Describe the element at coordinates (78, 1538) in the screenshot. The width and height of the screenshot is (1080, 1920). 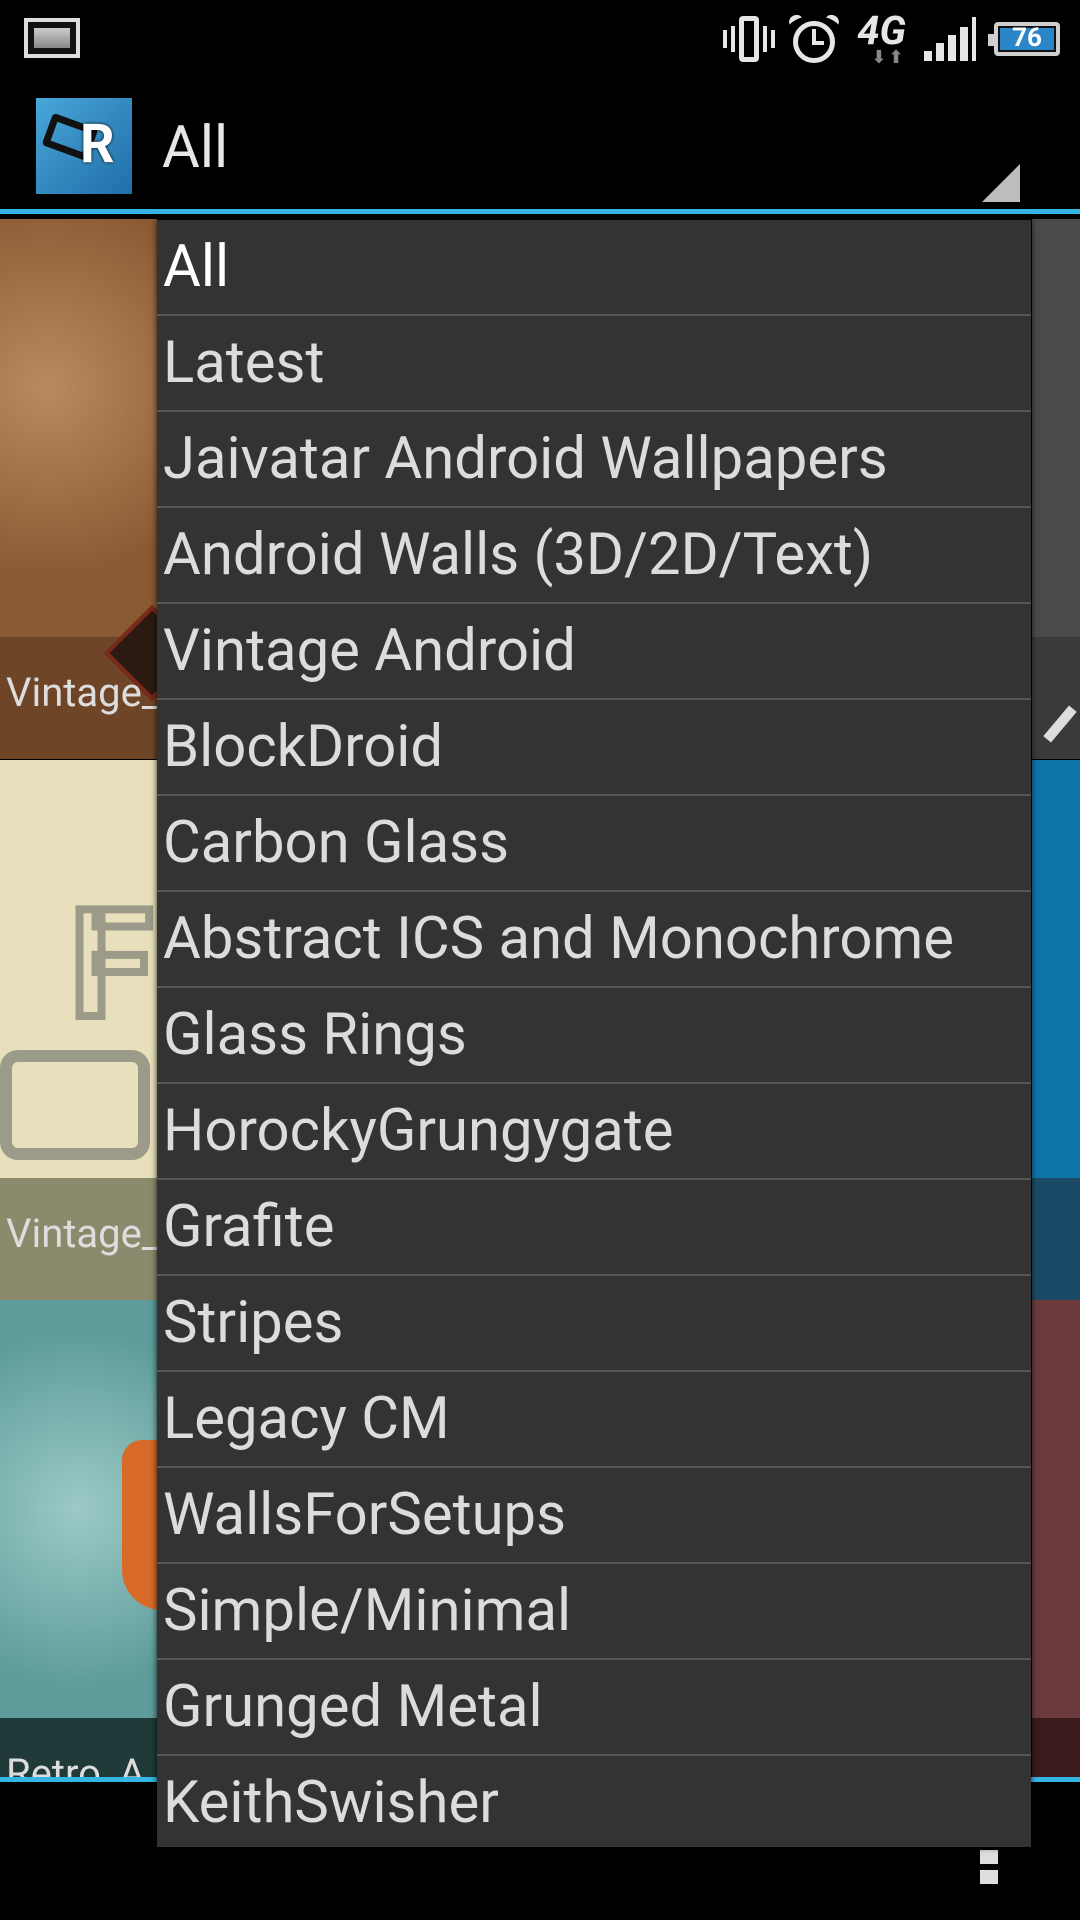
I see `wallpaper-tile: Retro_A` at that location.